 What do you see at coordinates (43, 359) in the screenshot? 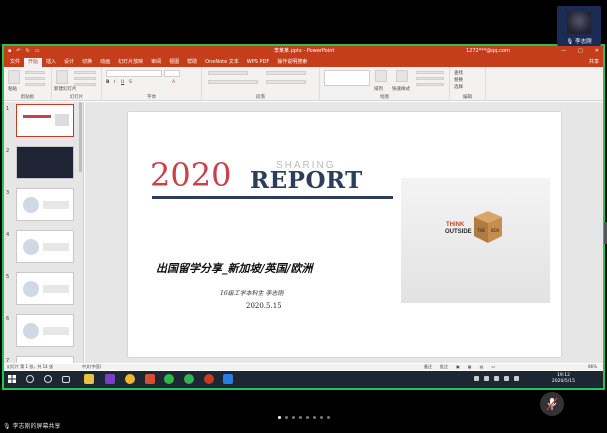
I see `slide-thumbnail: 7` at bounding box center [43, 359].